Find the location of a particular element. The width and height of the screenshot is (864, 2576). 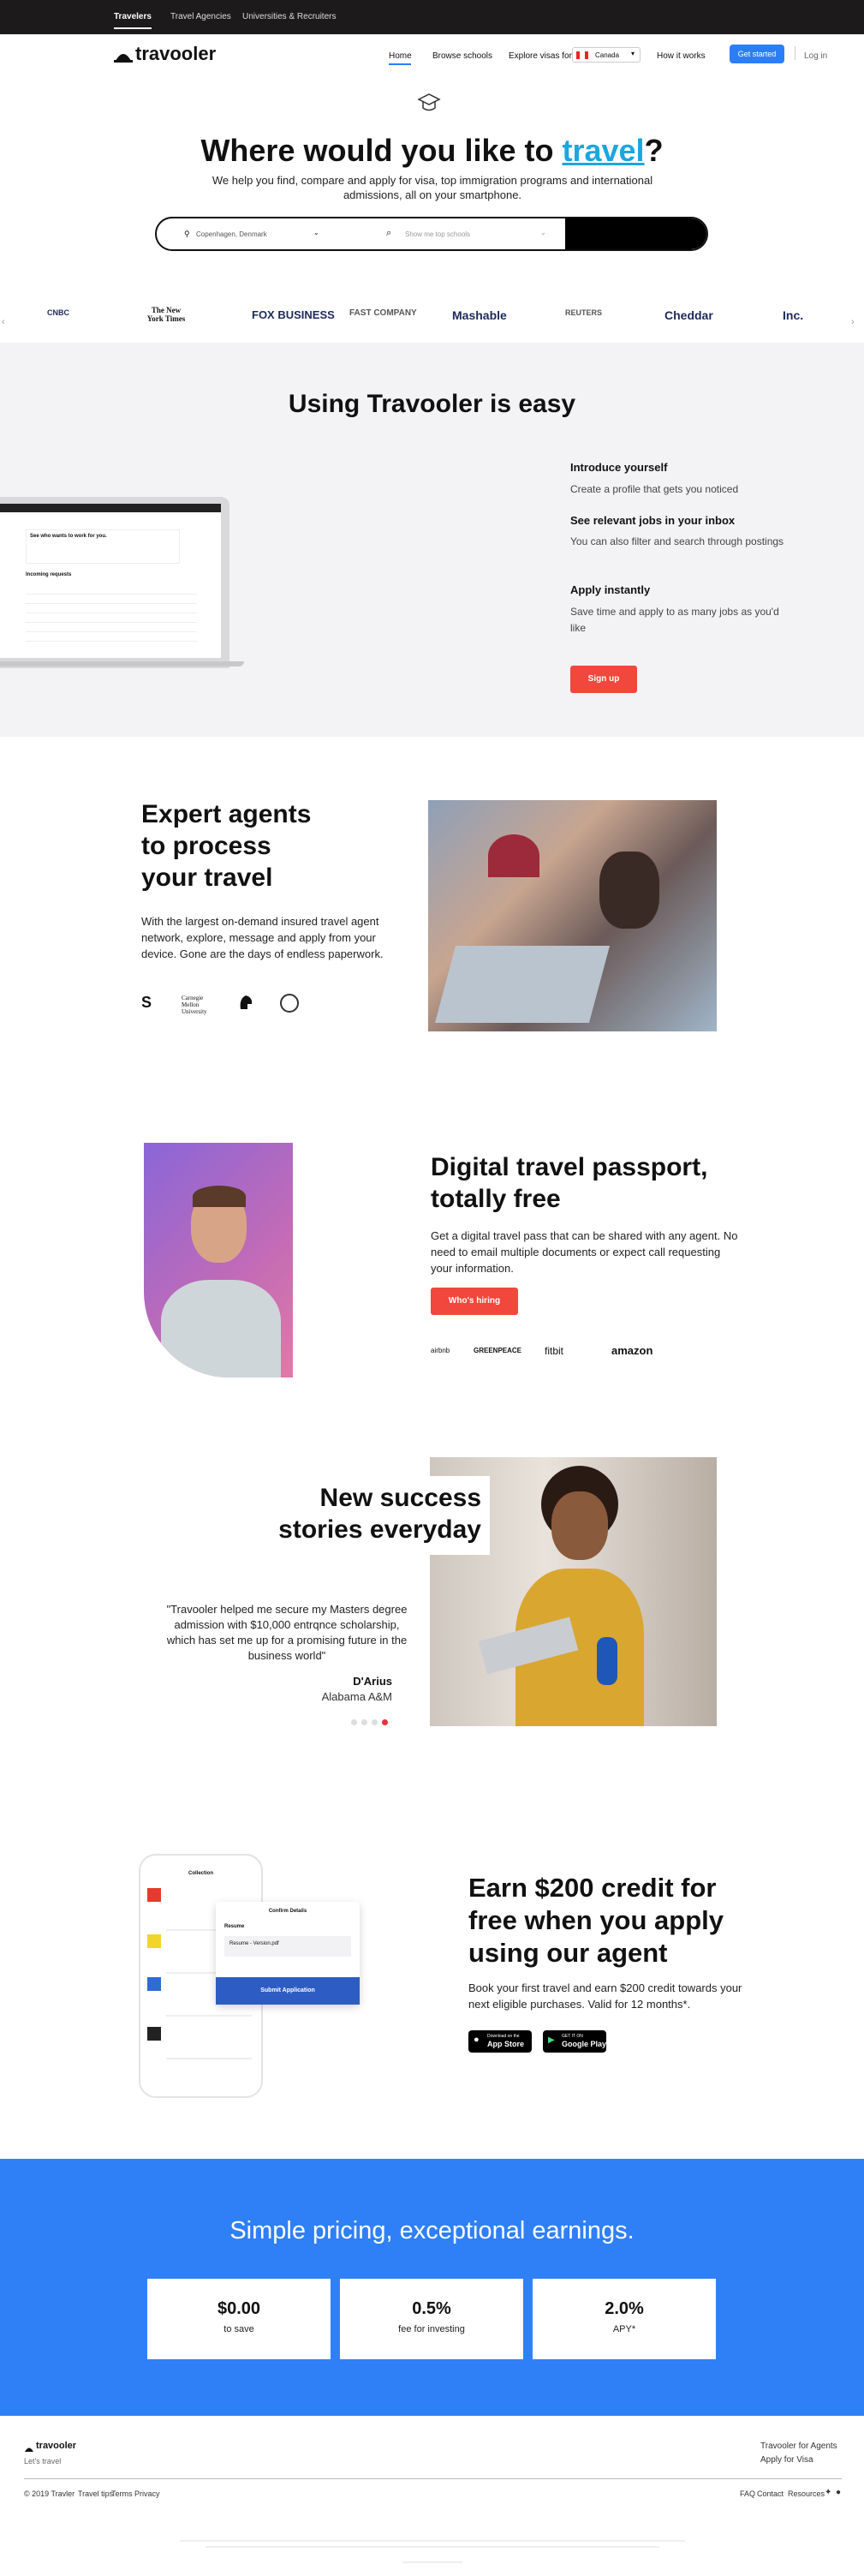

app-store-badge: ● Download on the App Store is located at coordinates (500, 2042).